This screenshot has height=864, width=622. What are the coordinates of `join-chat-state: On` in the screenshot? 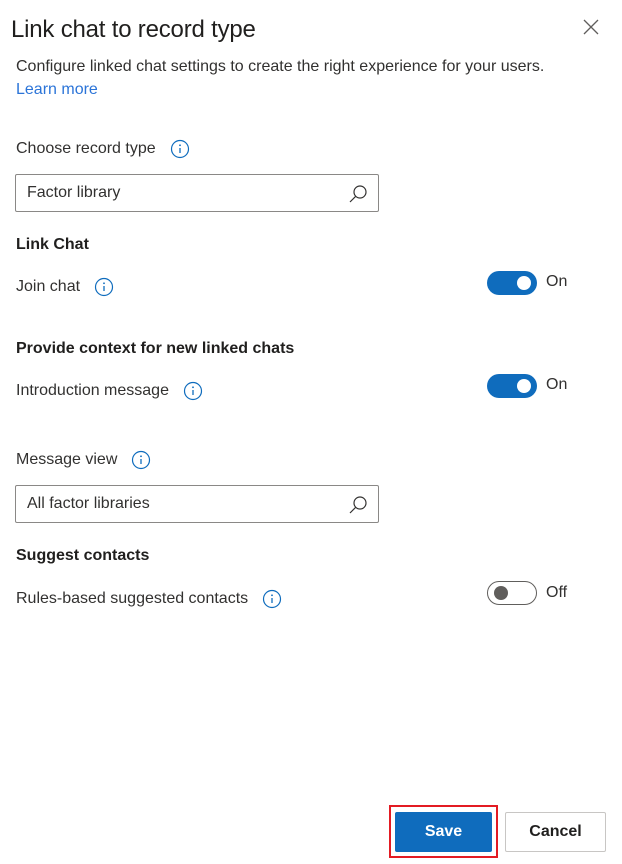 It's located at (557, 281).